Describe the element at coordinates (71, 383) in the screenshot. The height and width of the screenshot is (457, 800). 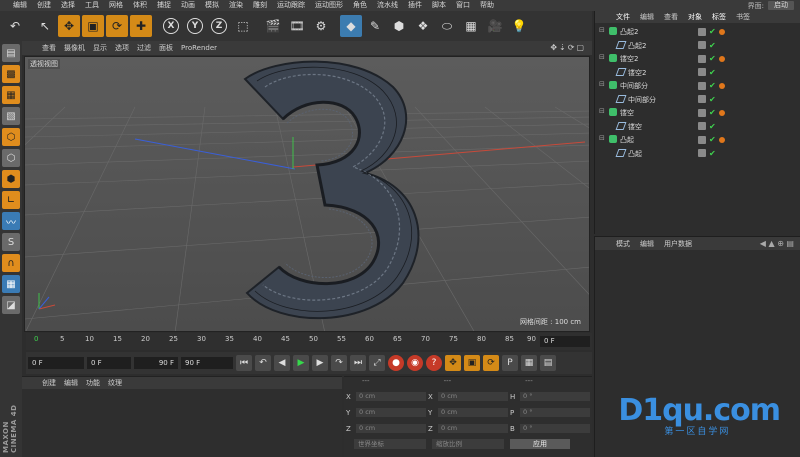
I see `material-menu-edit: 编辑` at that location.